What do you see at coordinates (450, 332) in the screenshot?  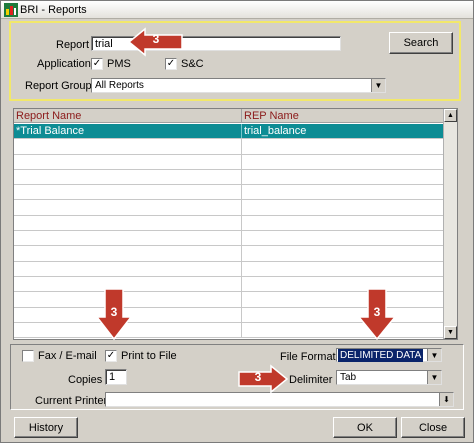 I see `scroll-down-icon: ▼` at bounding box center [450, 332].